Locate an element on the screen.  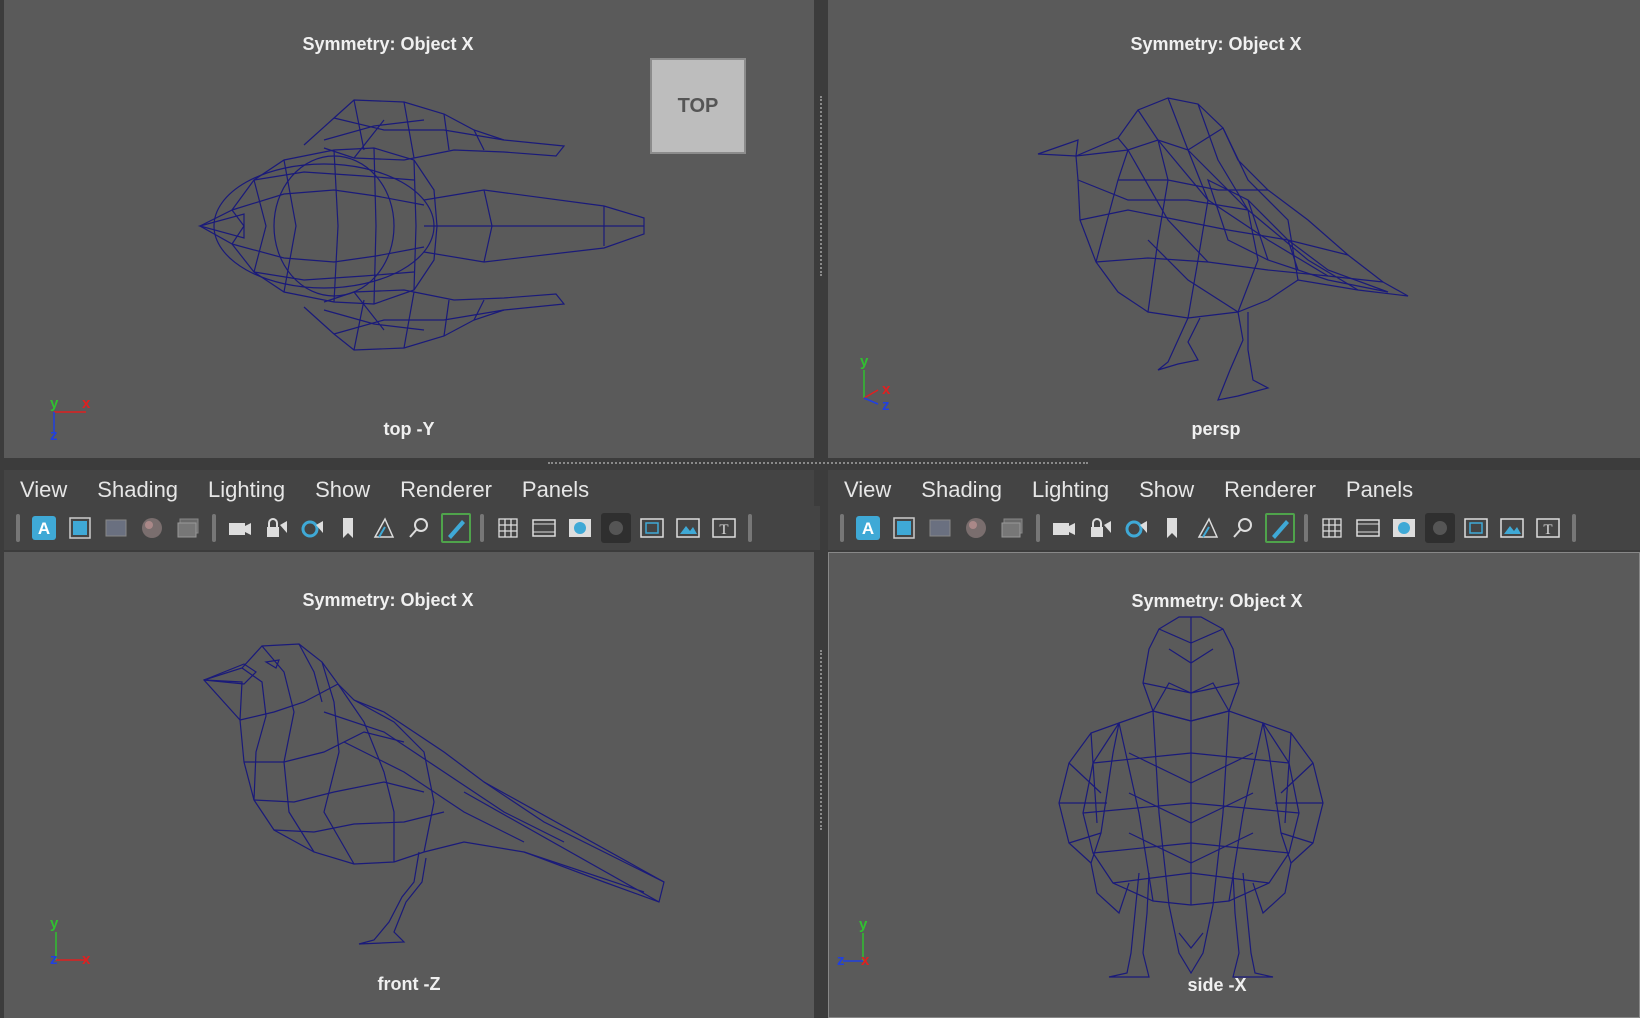
frame-icon is located at coordinates (80, 528).